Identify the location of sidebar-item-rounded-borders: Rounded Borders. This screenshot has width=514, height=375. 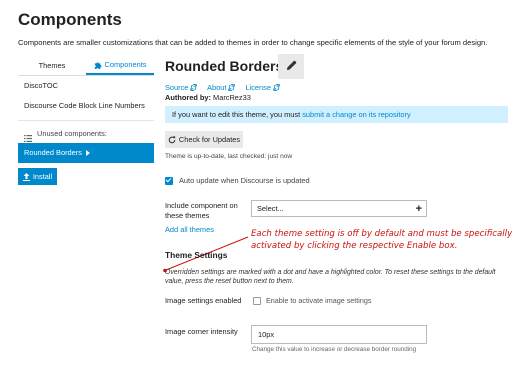
(86, 153).